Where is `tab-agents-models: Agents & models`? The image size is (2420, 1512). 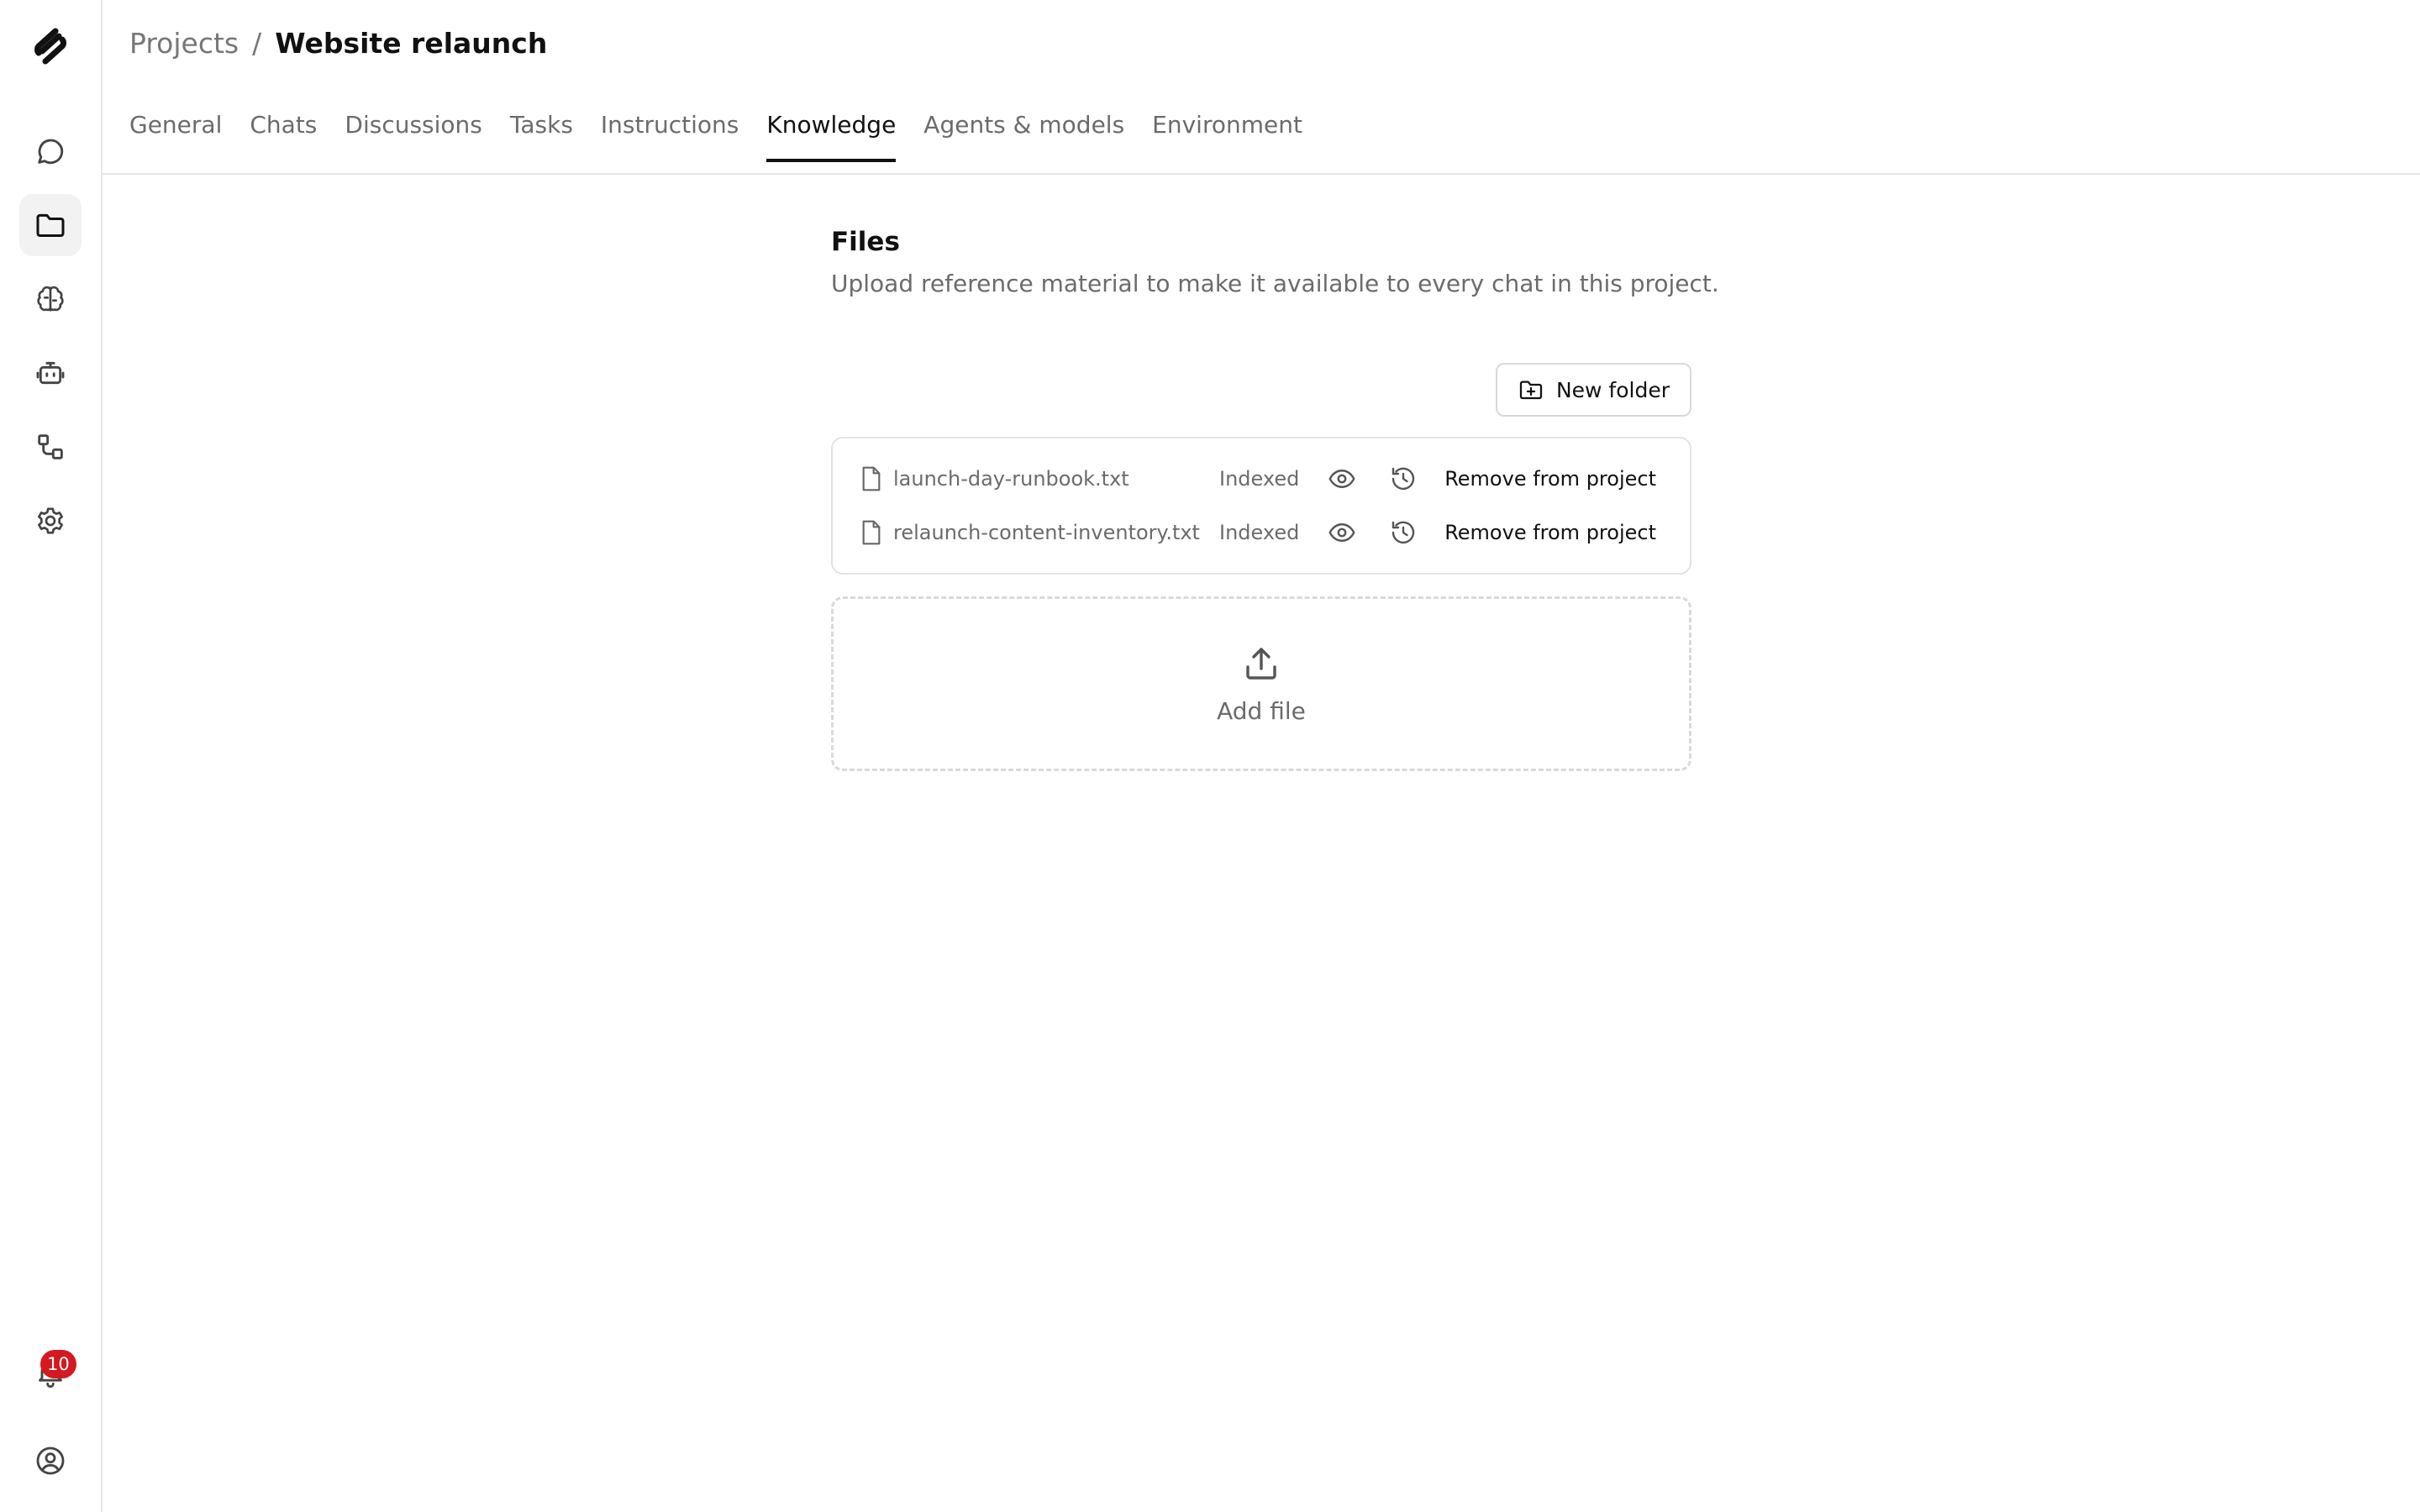
tab-agents-models: Agents & models is located at coordinates (1023, 135).